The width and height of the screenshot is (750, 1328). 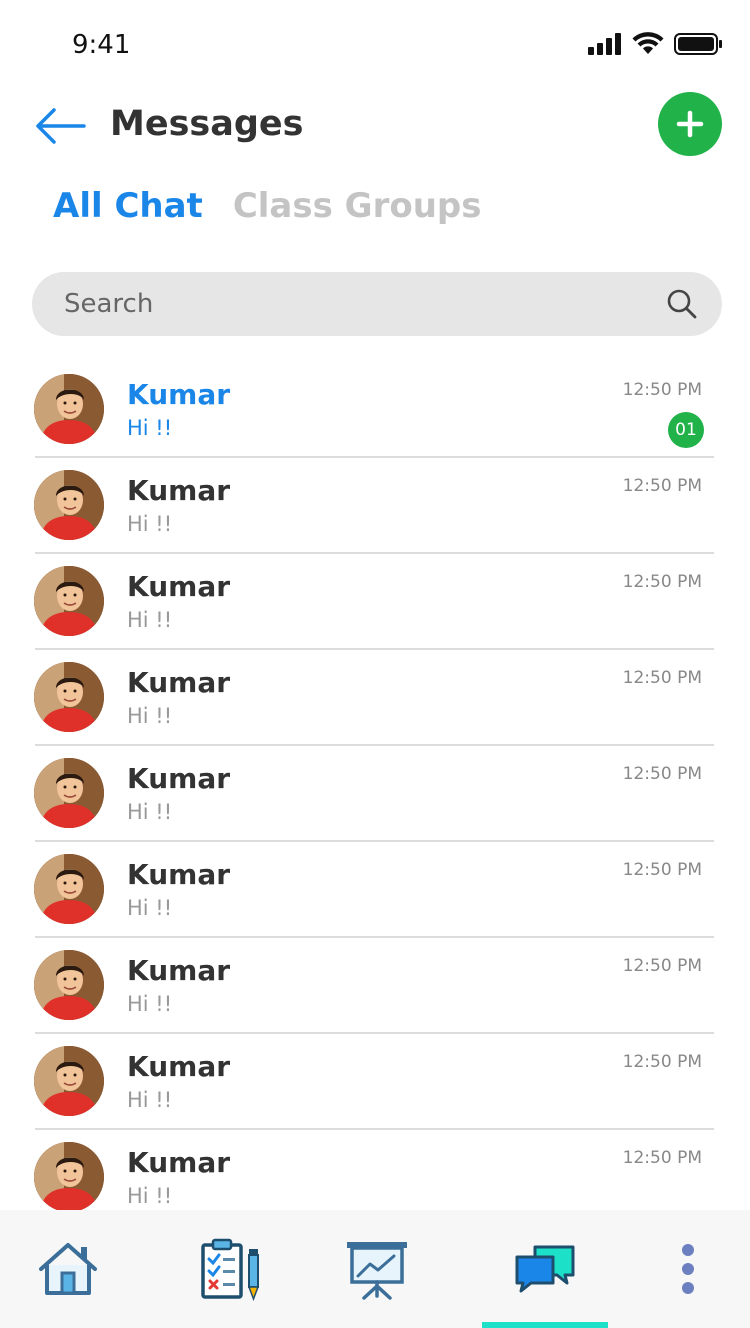 I want to click on status-time: 9:41, so click(x=101, y=45).